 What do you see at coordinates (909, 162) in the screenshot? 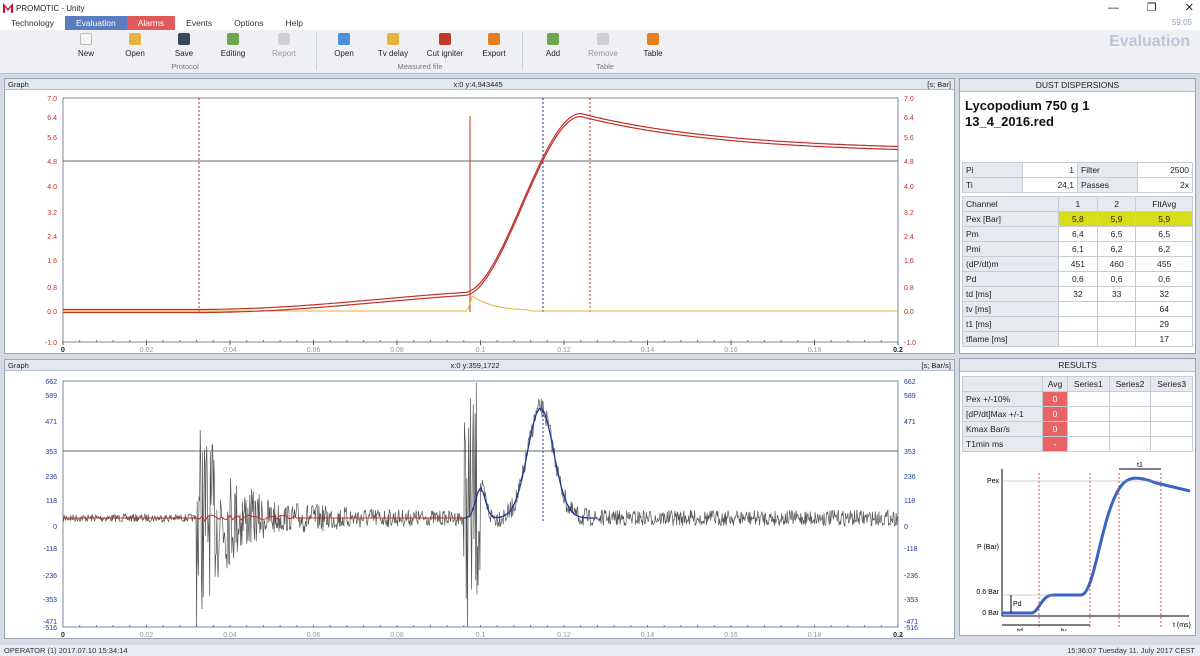
I see `y-tick-label-right: 4.8` at bounding box center [909, 162].